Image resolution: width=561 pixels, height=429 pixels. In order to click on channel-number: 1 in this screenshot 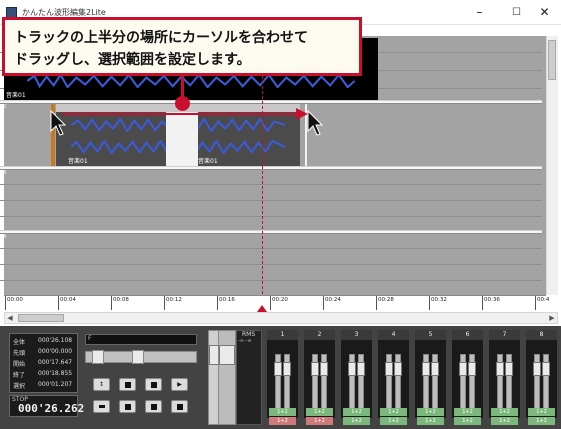, I will do `click(282, 335)`.